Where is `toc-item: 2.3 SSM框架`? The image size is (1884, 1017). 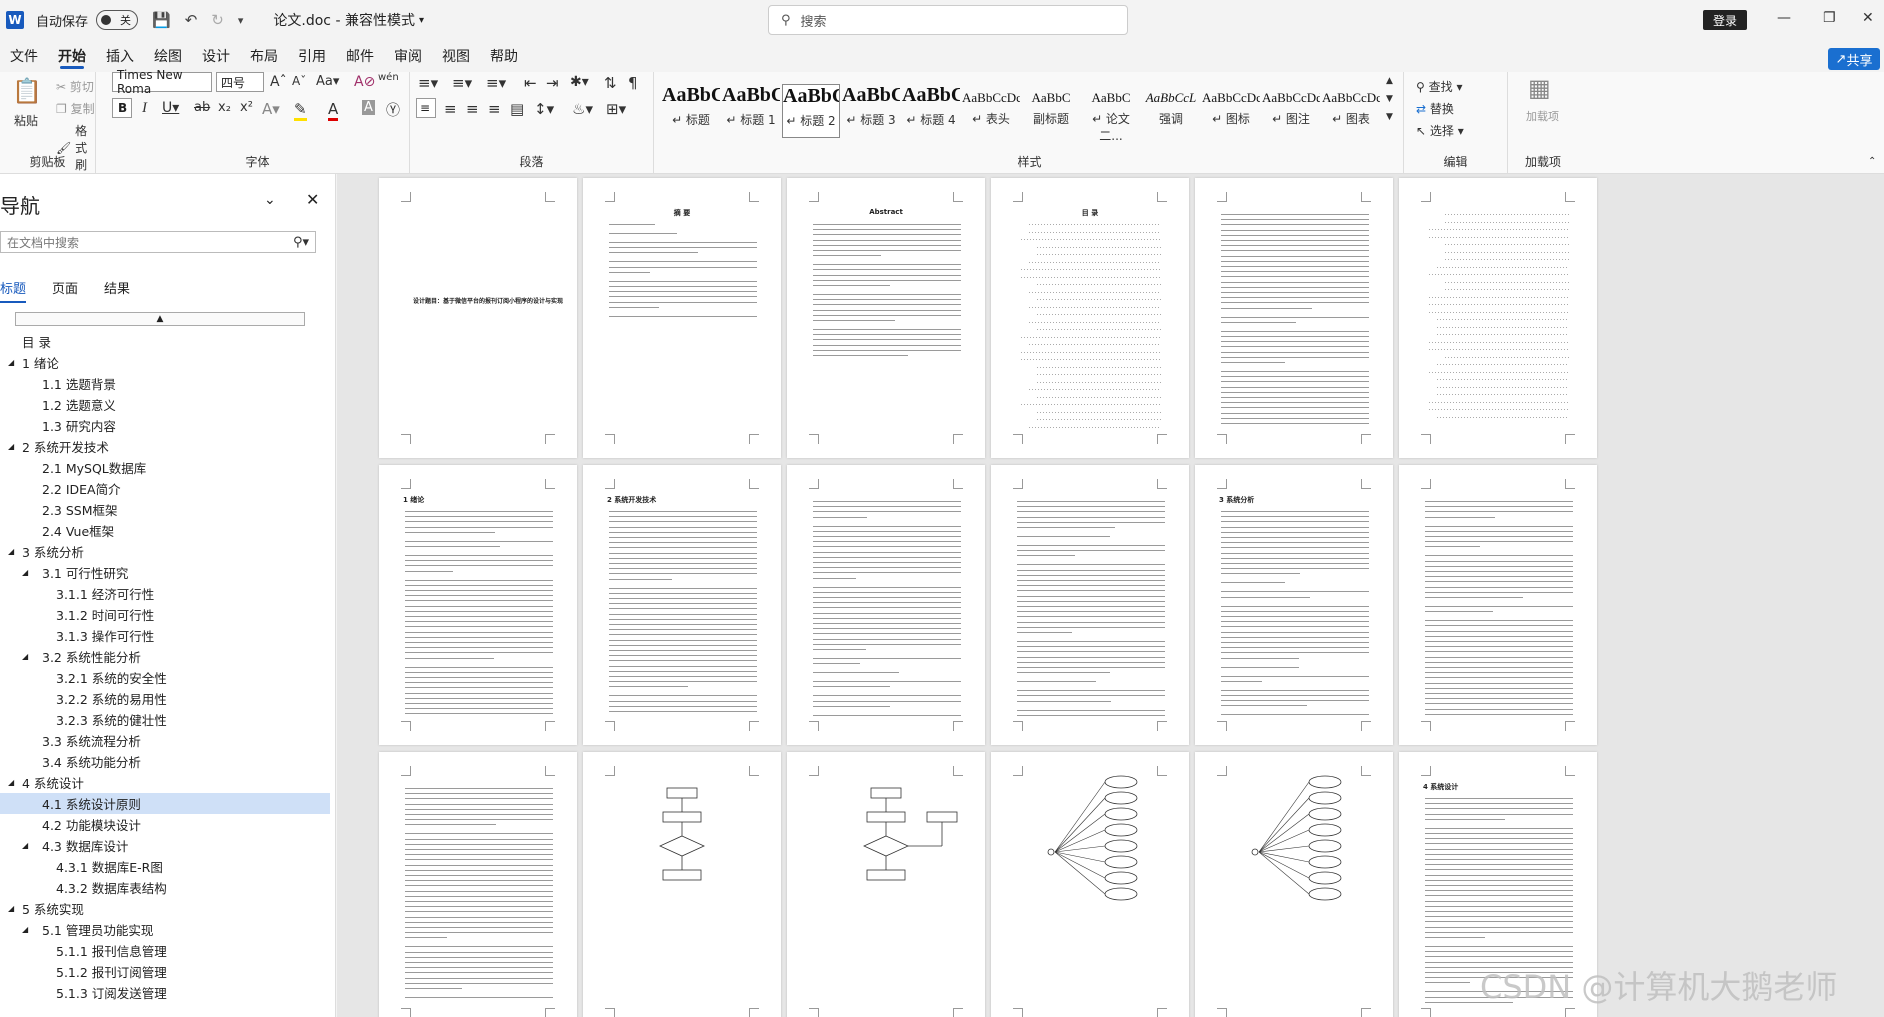 toc-item: 2.3 SSM框架 is located at coordinates (165, 509).